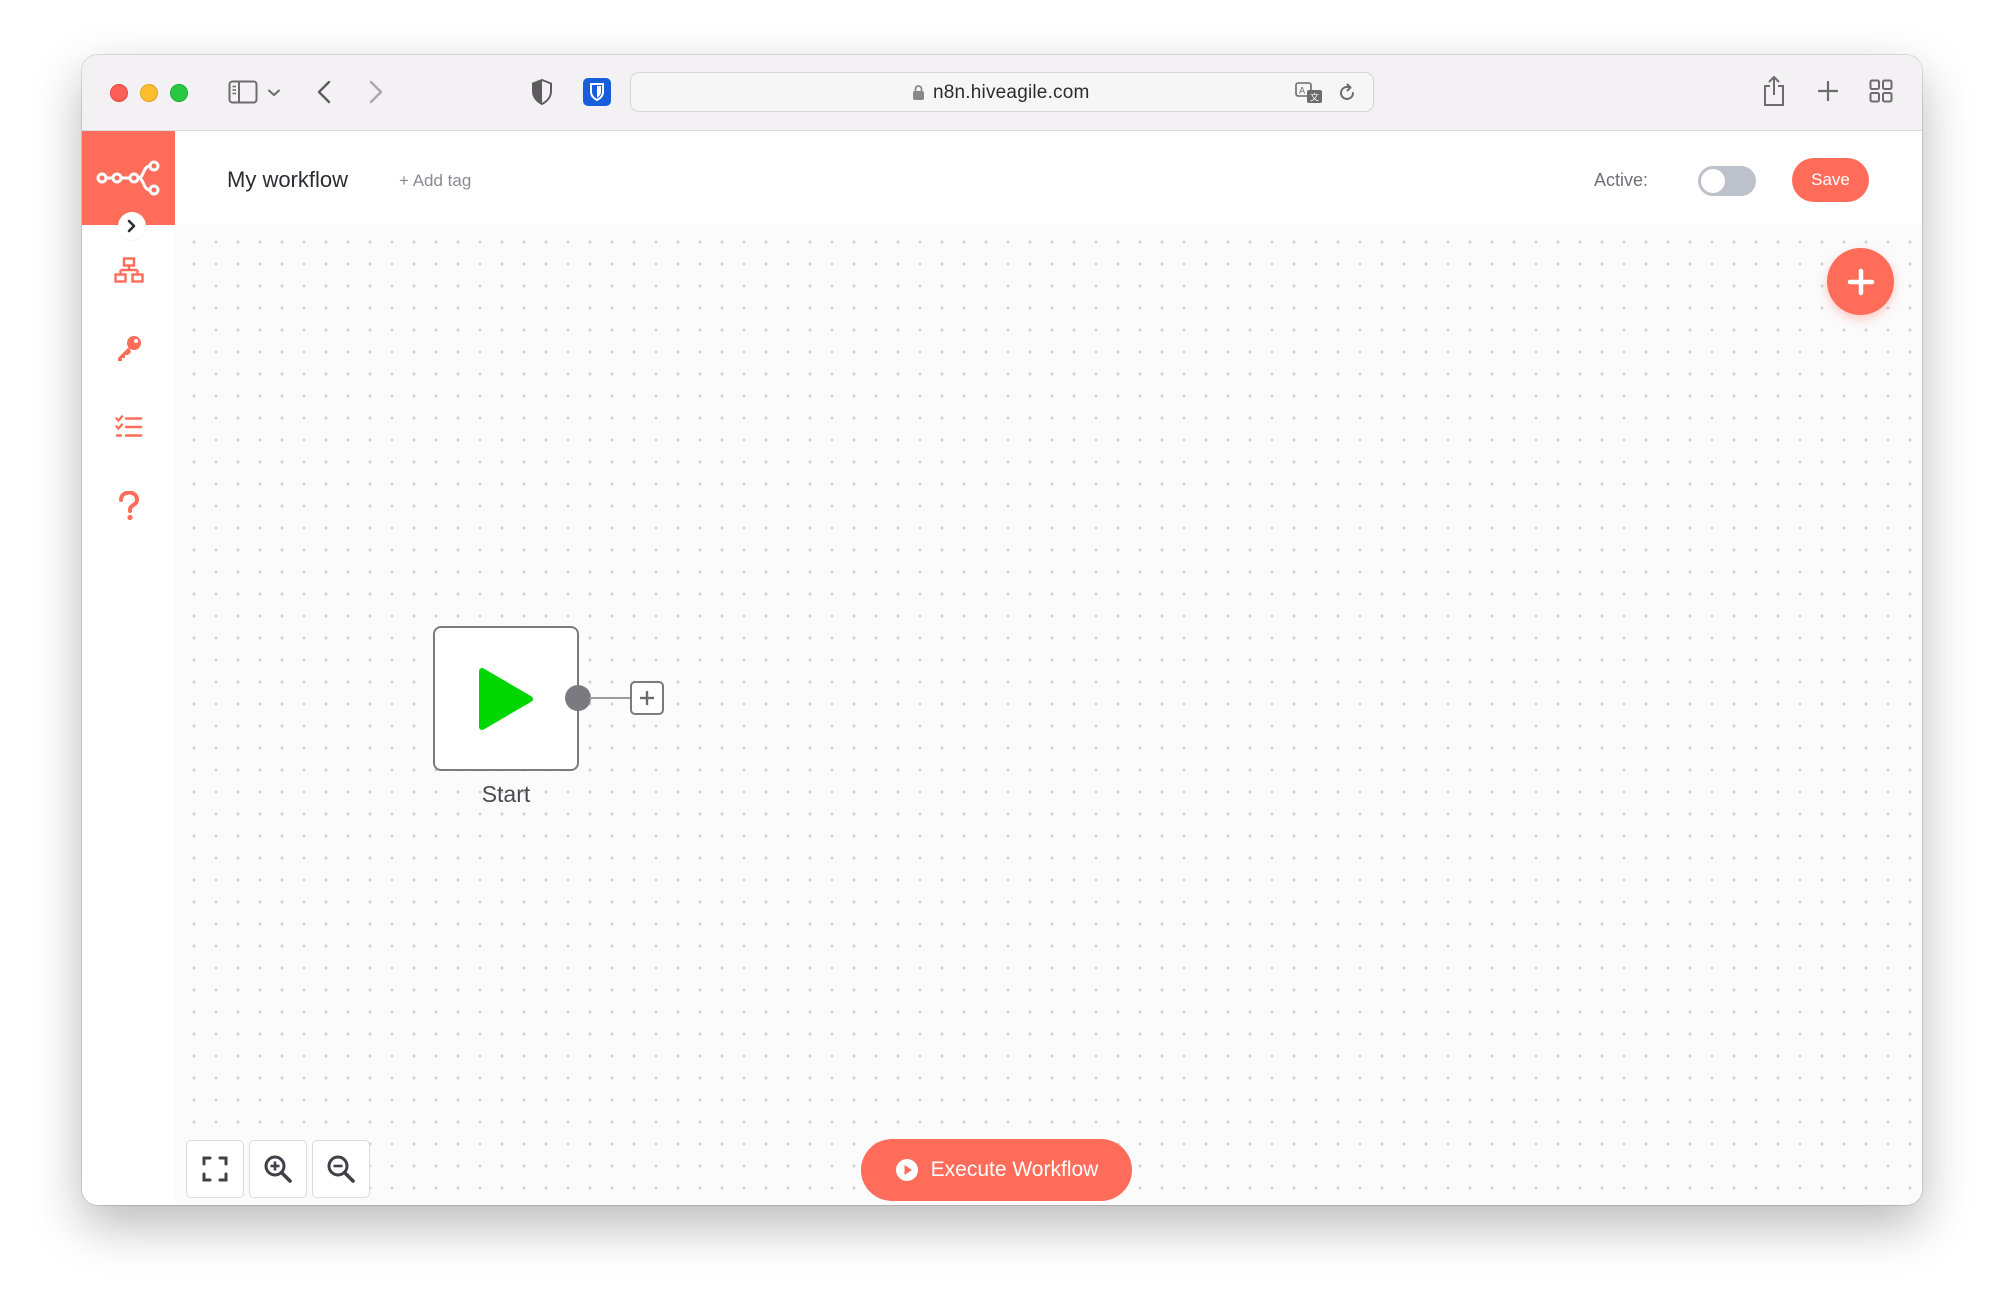 This screenshot has width=2000, height=1311. I want to click on sidebar-toggle-icon, so click(243, 92).